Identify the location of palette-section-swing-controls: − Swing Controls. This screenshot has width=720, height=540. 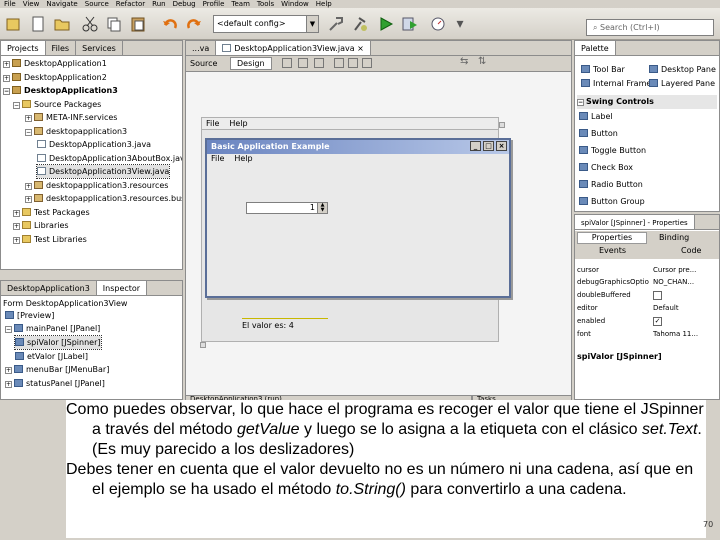
(647, 102).